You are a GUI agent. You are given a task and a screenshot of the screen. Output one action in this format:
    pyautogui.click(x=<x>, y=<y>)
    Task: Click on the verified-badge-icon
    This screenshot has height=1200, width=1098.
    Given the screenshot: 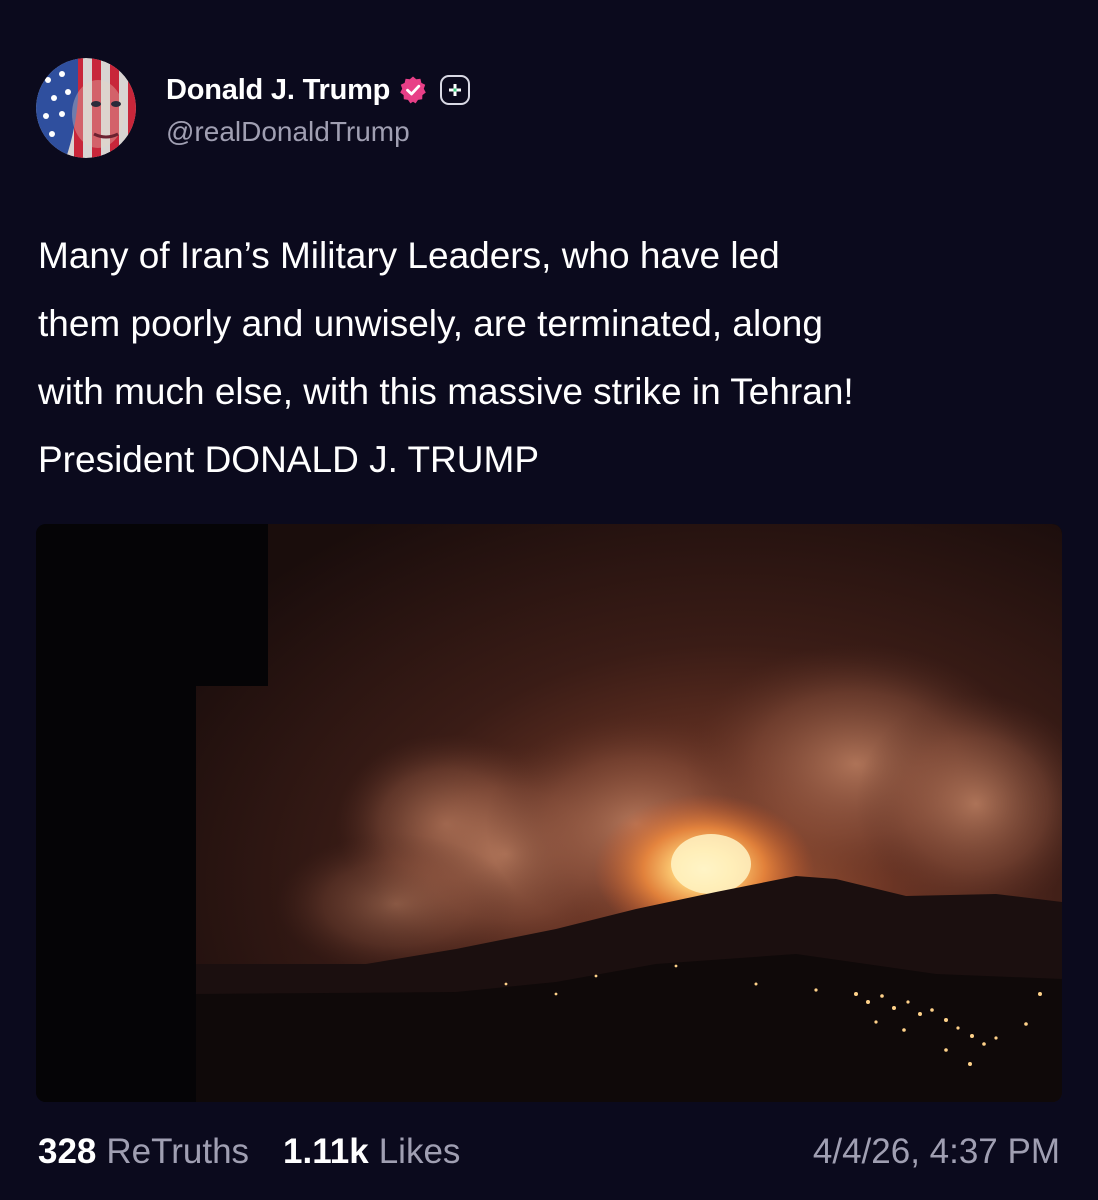 What is the action you would take?
    pyautogui.click(x=413, y=90)
    